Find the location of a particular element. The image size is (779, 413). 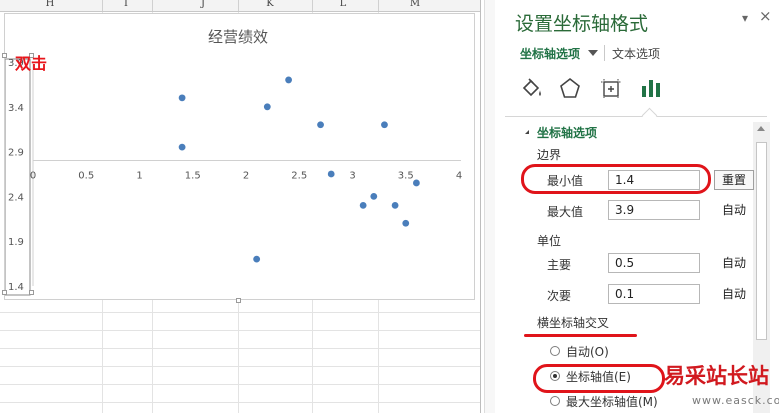

bounds-label: 边界 is located at coordinates (549, 155).